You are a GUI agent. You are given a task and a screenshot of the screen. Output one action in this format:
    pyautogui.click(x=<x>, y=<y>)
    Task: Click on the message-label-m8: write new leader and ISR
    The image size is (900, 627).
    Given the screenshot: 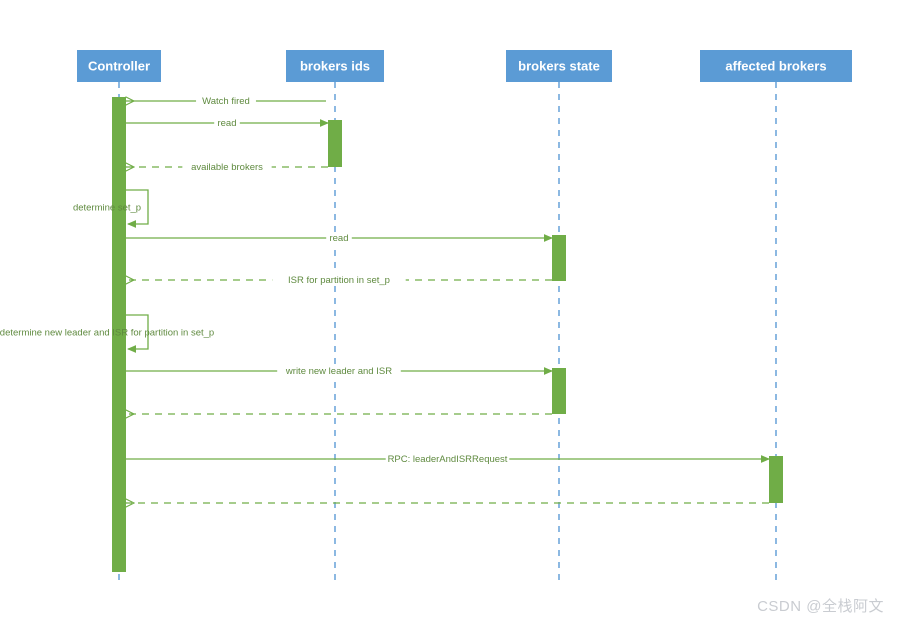 What is the action you would take?
    pyautogui.click(x=338, y=371)
    